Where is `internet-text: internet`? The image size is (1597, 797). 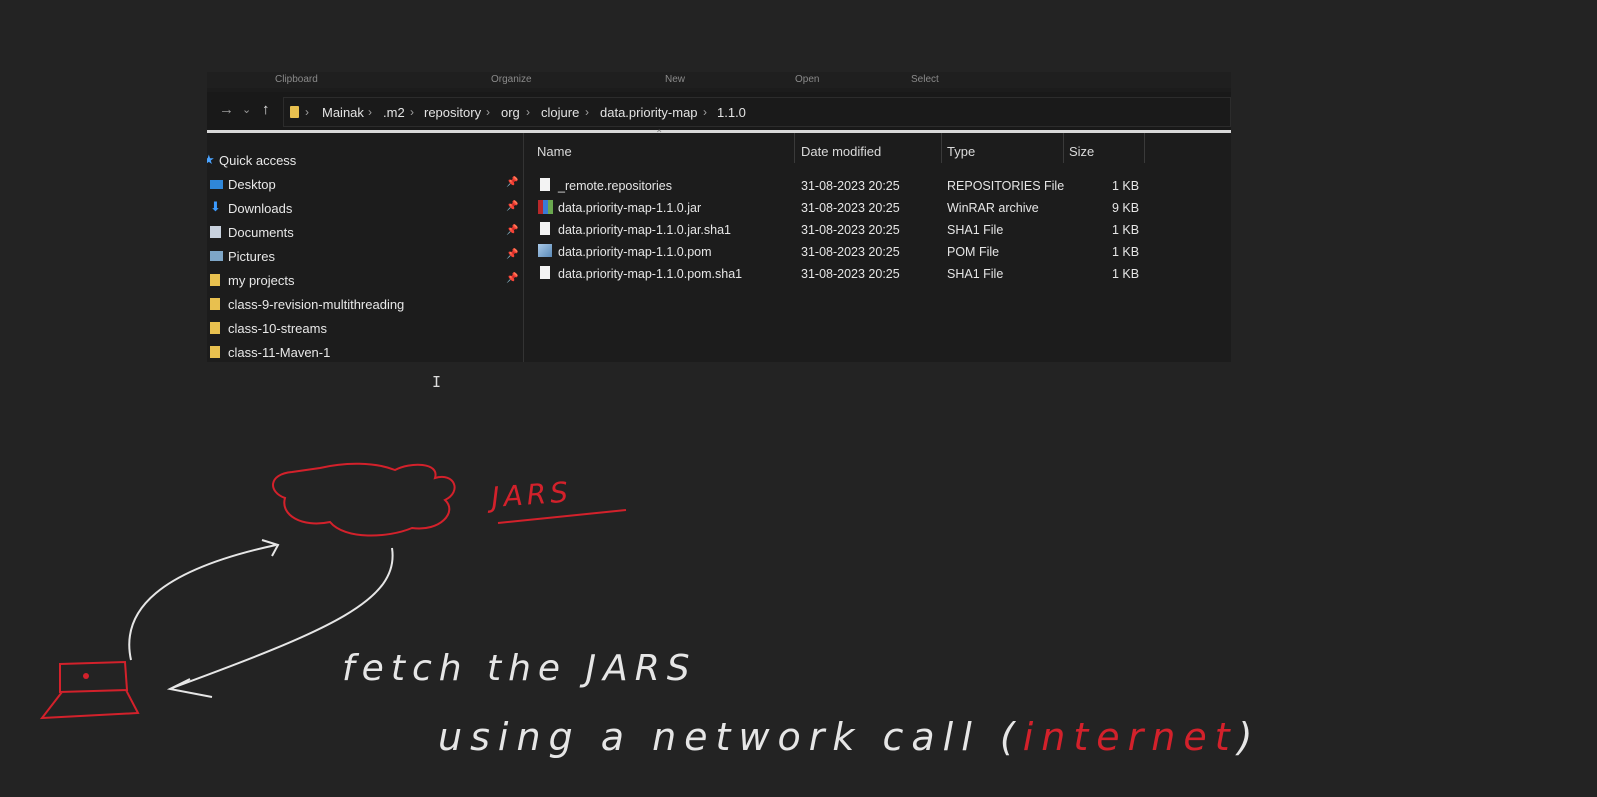
internet-text: internet is located at coordinates (1130, 737).